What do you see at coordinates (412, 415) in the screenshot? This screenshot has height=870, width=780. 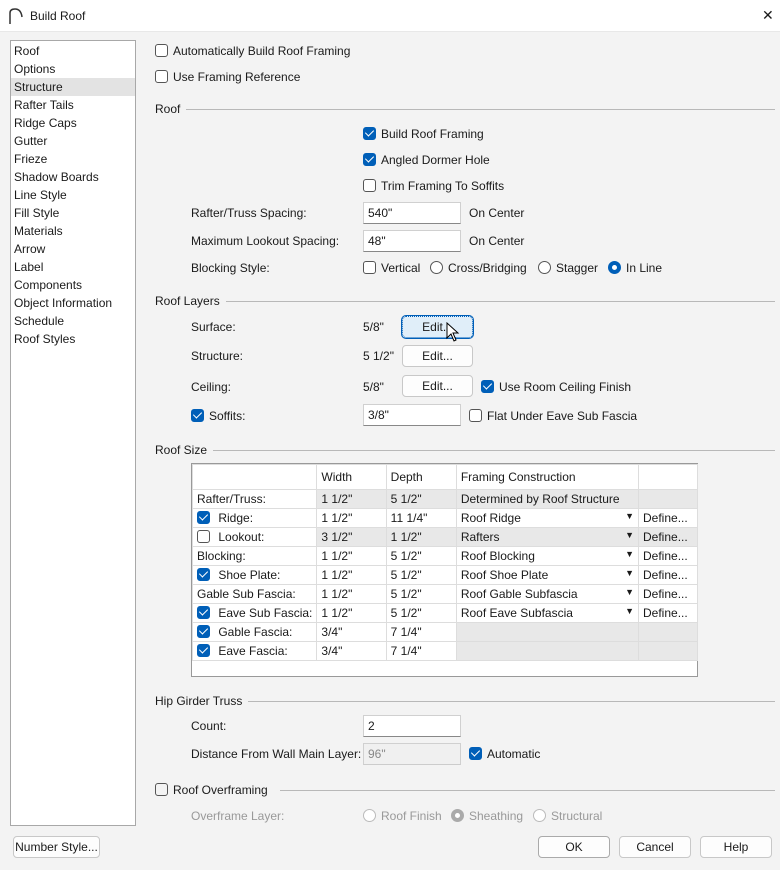 I see `soffits-input: 3/8"` at bounding box center [412, 415].